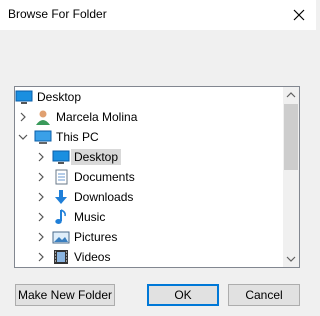  Describe the element at coordinates (183, 295) in the screenshot. I see `ok-button: OK` at that location.